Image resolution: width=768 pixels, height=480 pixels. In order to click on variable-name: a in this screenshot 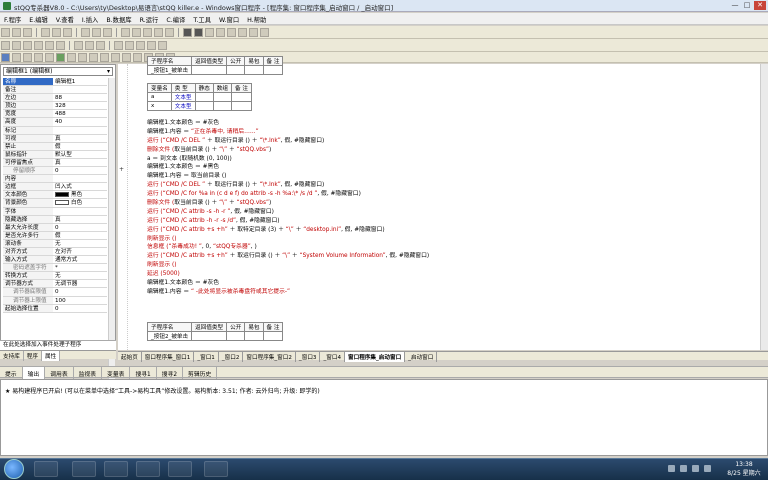, I will do `click(159, 97)`.